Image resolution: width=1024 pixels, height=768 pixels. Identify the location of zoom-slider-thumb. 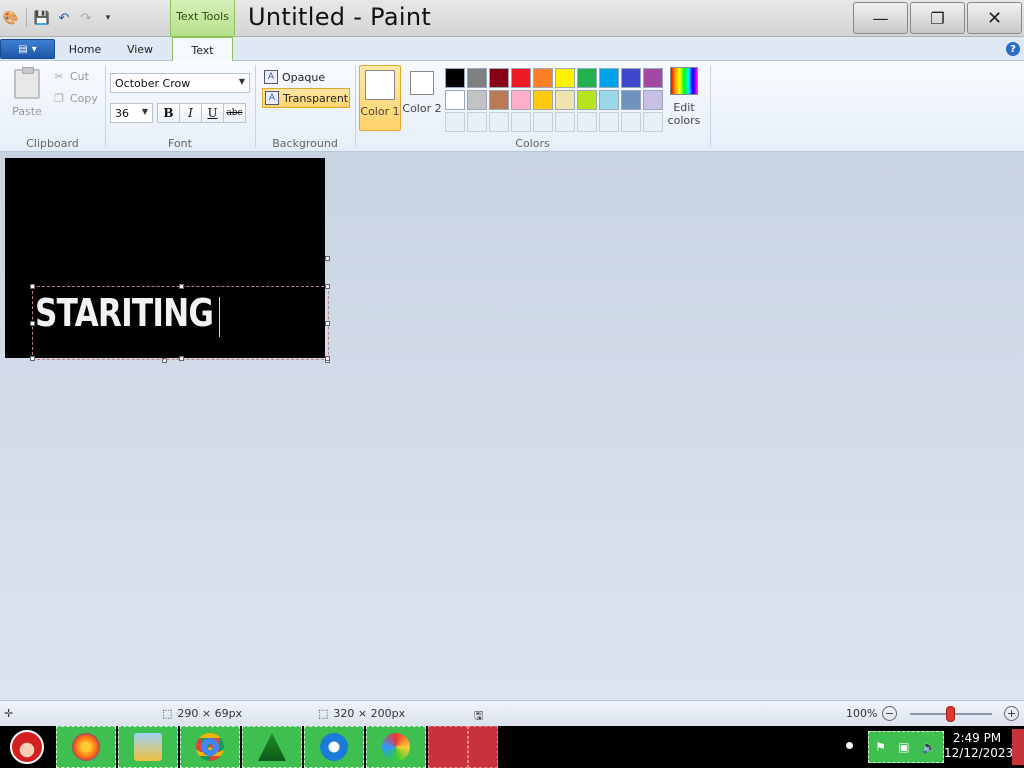
(950, 714).